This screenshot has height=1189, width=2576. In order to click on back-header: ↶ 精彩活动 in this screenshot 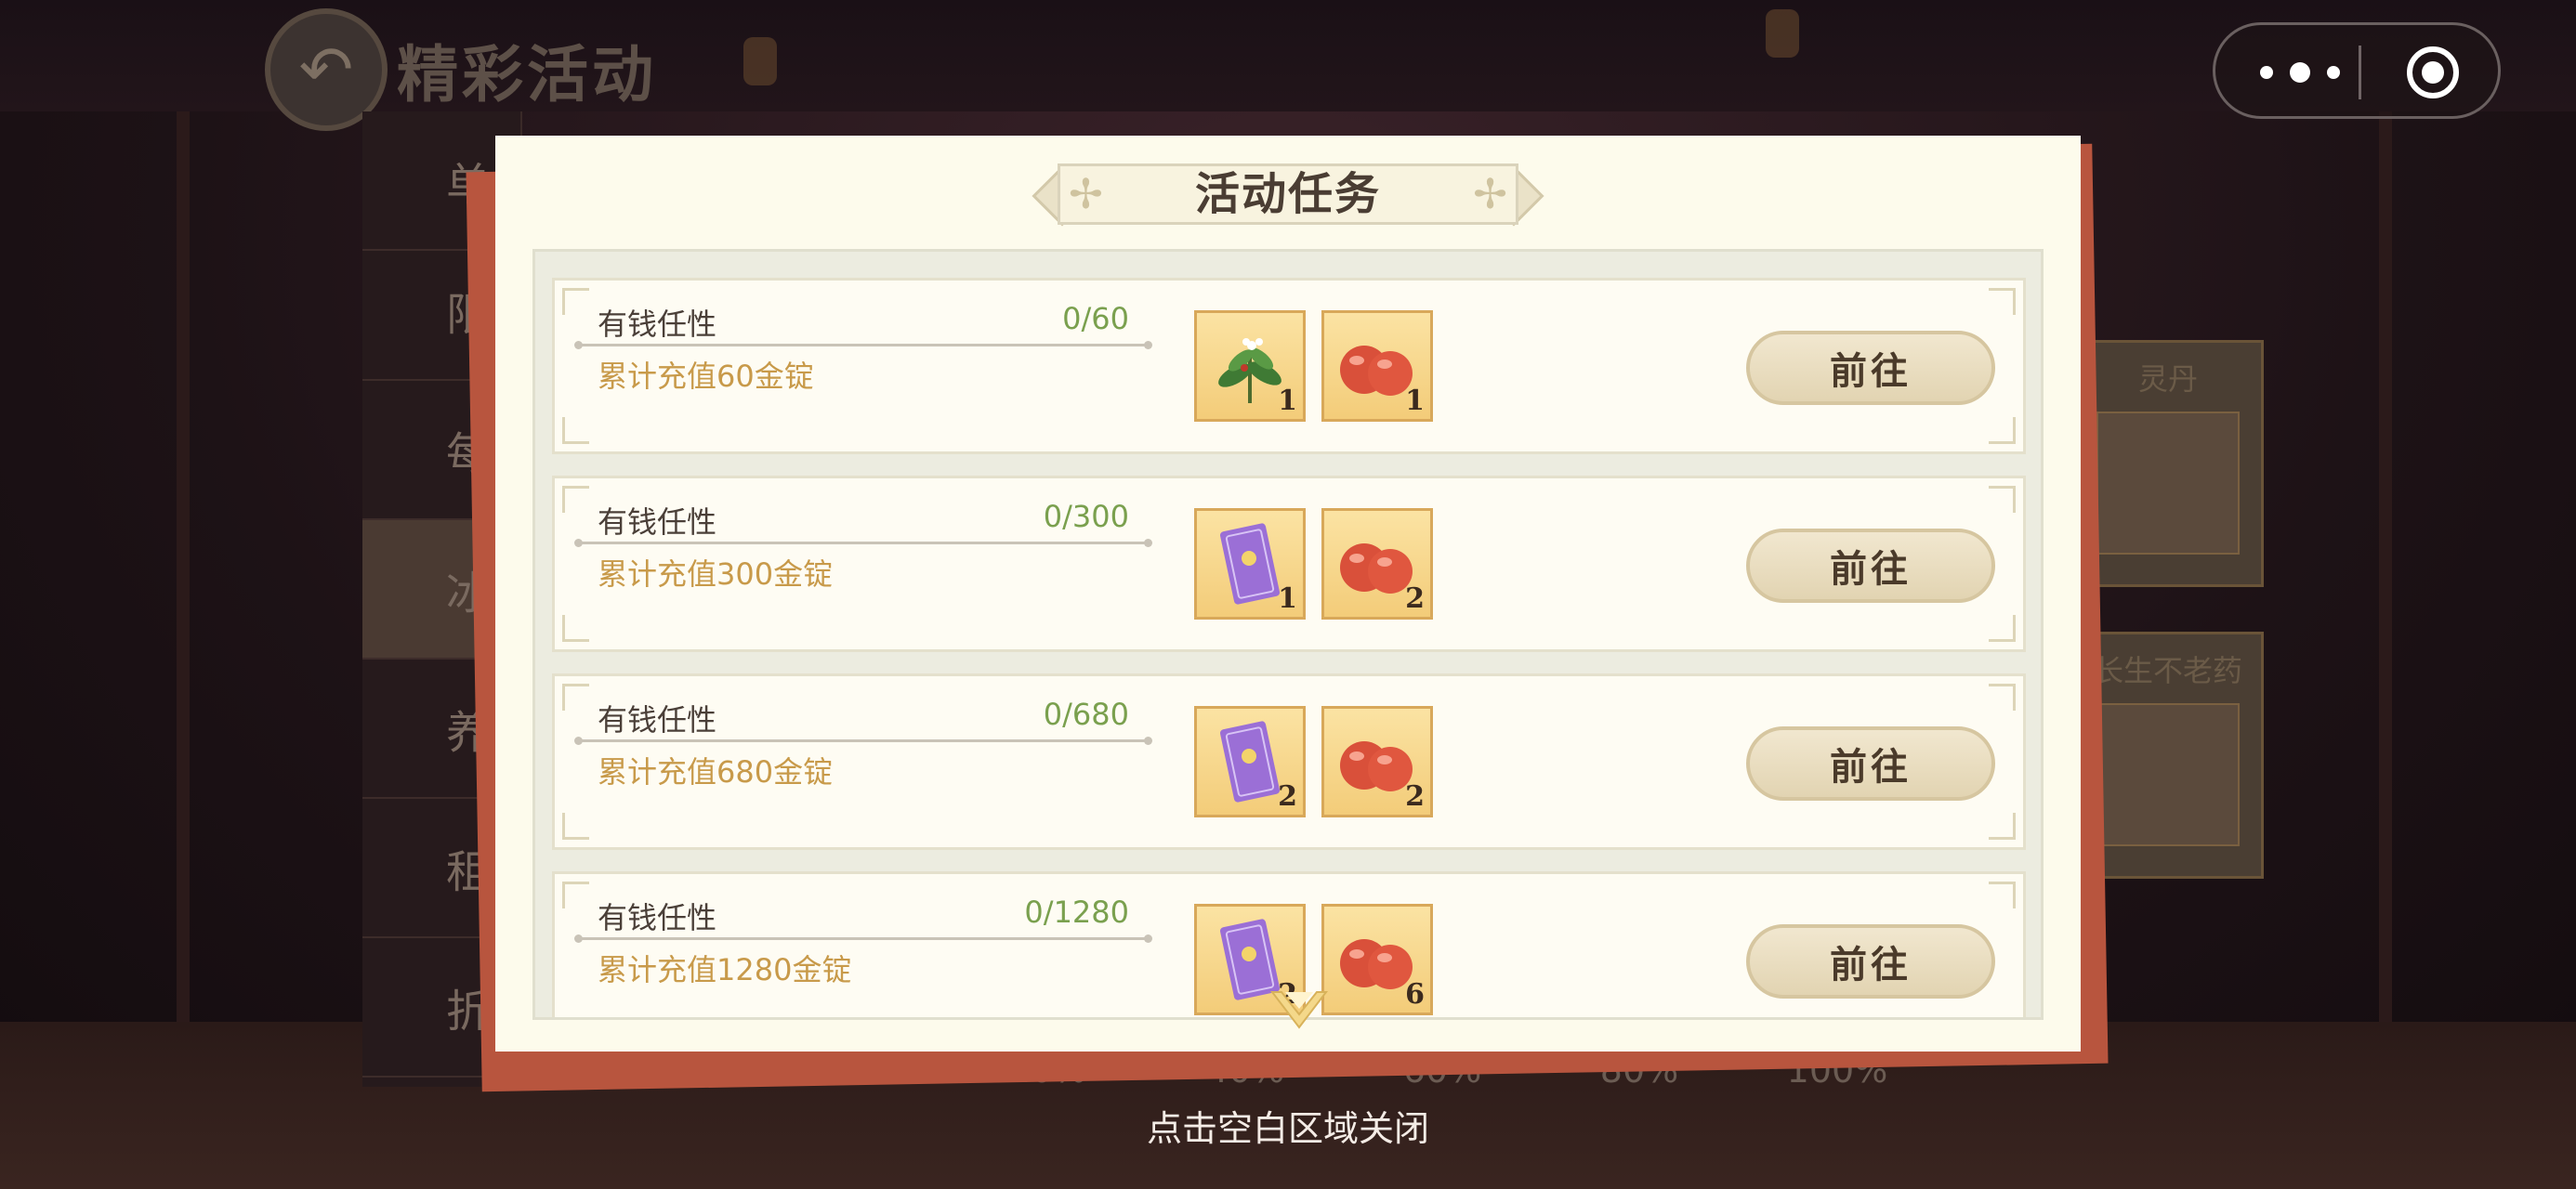, I will do `click(461, 69)`.